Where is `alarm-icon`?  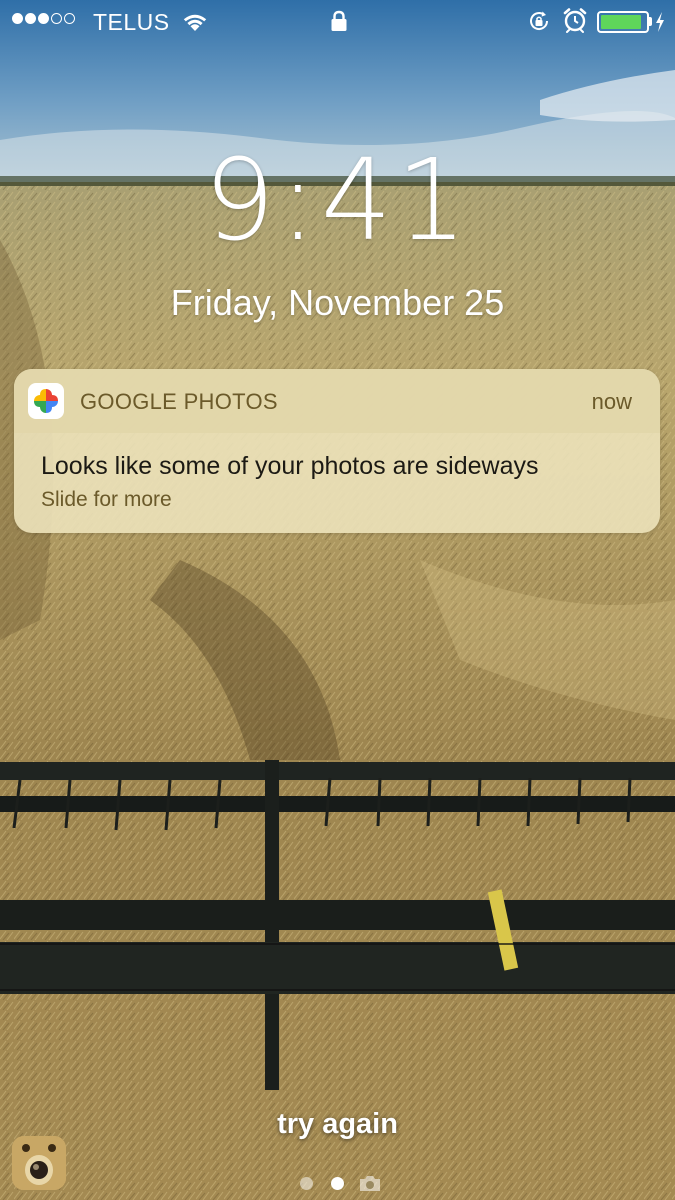 alarm-icon is located at coordinates (575, 20).